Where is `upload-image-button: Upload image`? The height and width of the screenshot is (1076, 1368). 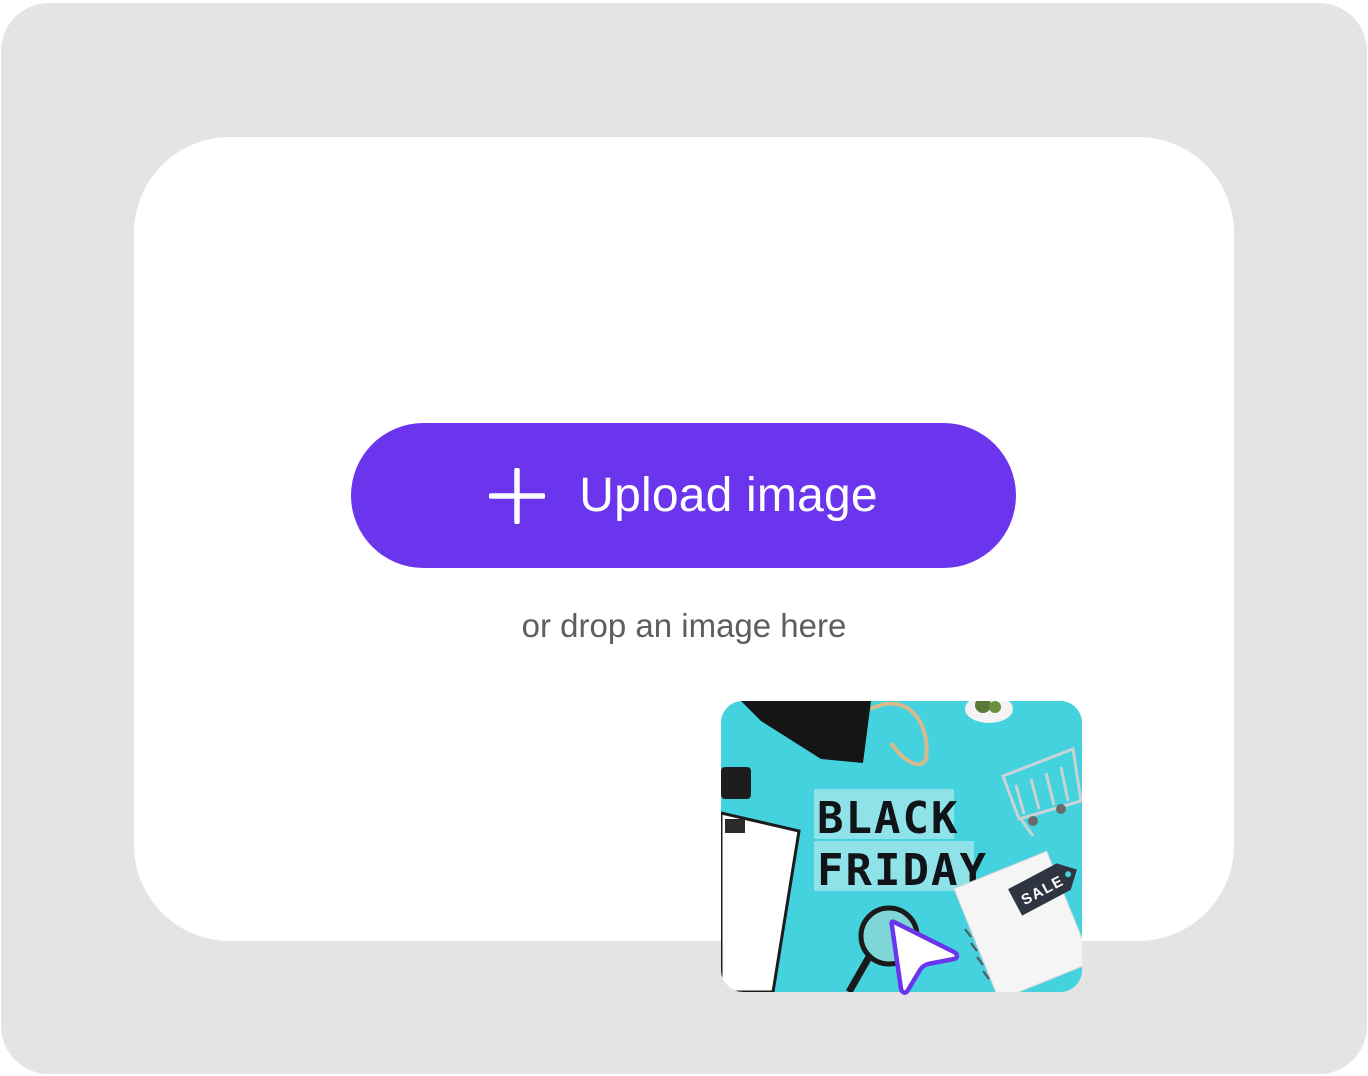
upload-image-button: Upload image is located at coordinates (683, 495).